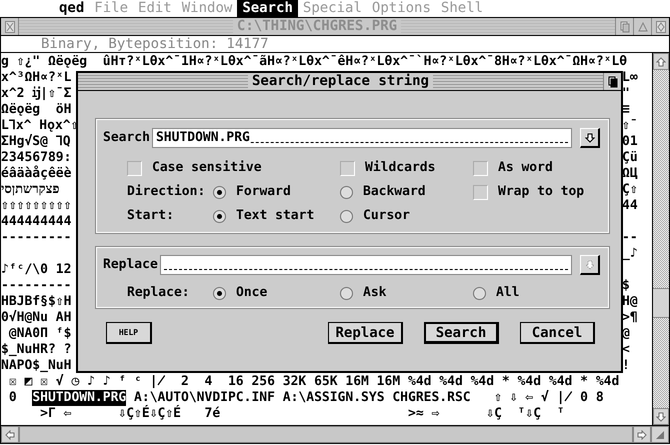 This screenshot has height=445, width=670. I want to click on option-label: Wrap to top, so click(541, 192).